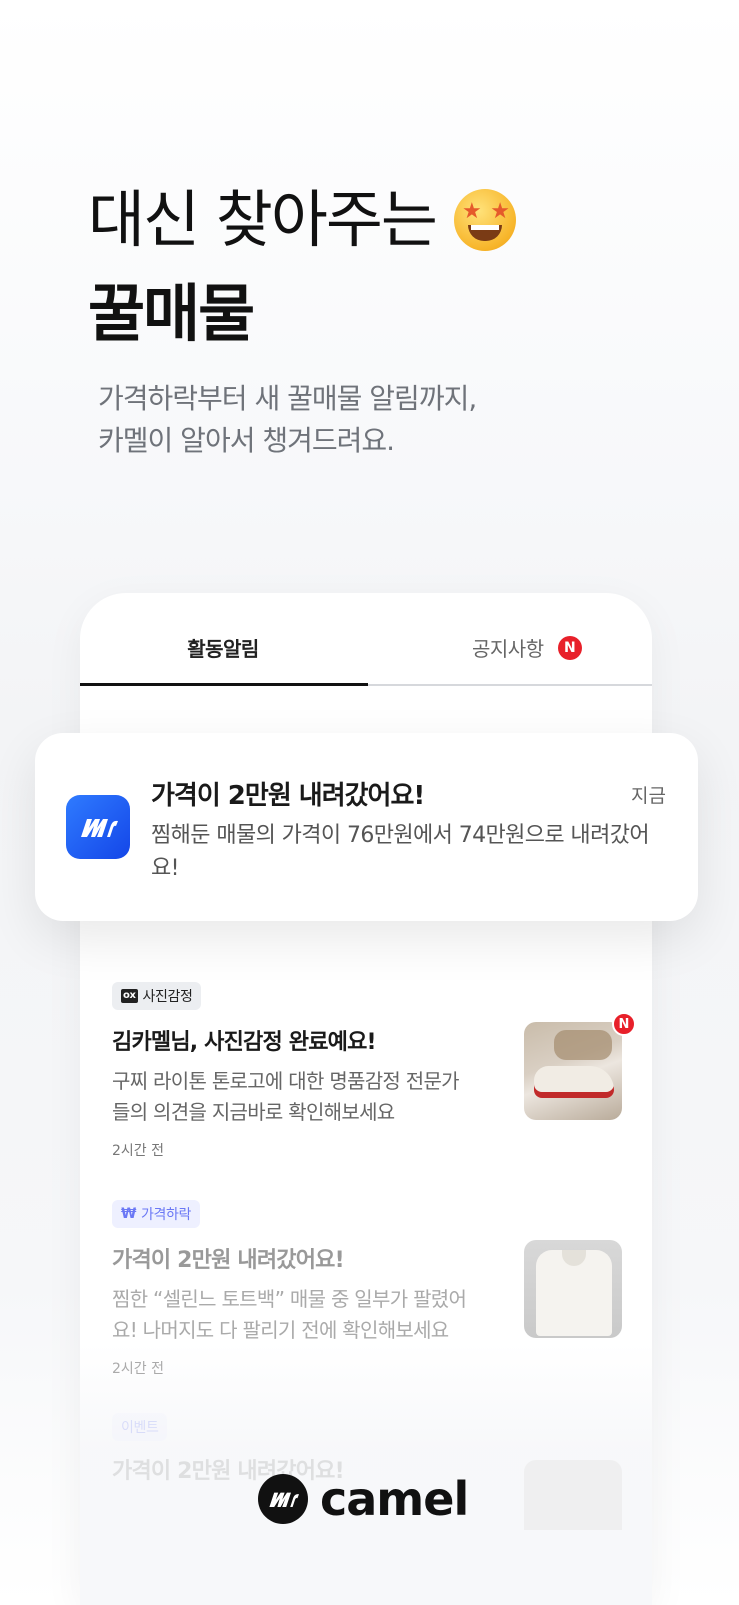  Describe the element at coordinates (378, 420) in the screenshot. I see `hero-subtitle: 가격하락부터 새 꿀매물 알림까지, 카멜이 알아서 챙겨드려요.` at that location.